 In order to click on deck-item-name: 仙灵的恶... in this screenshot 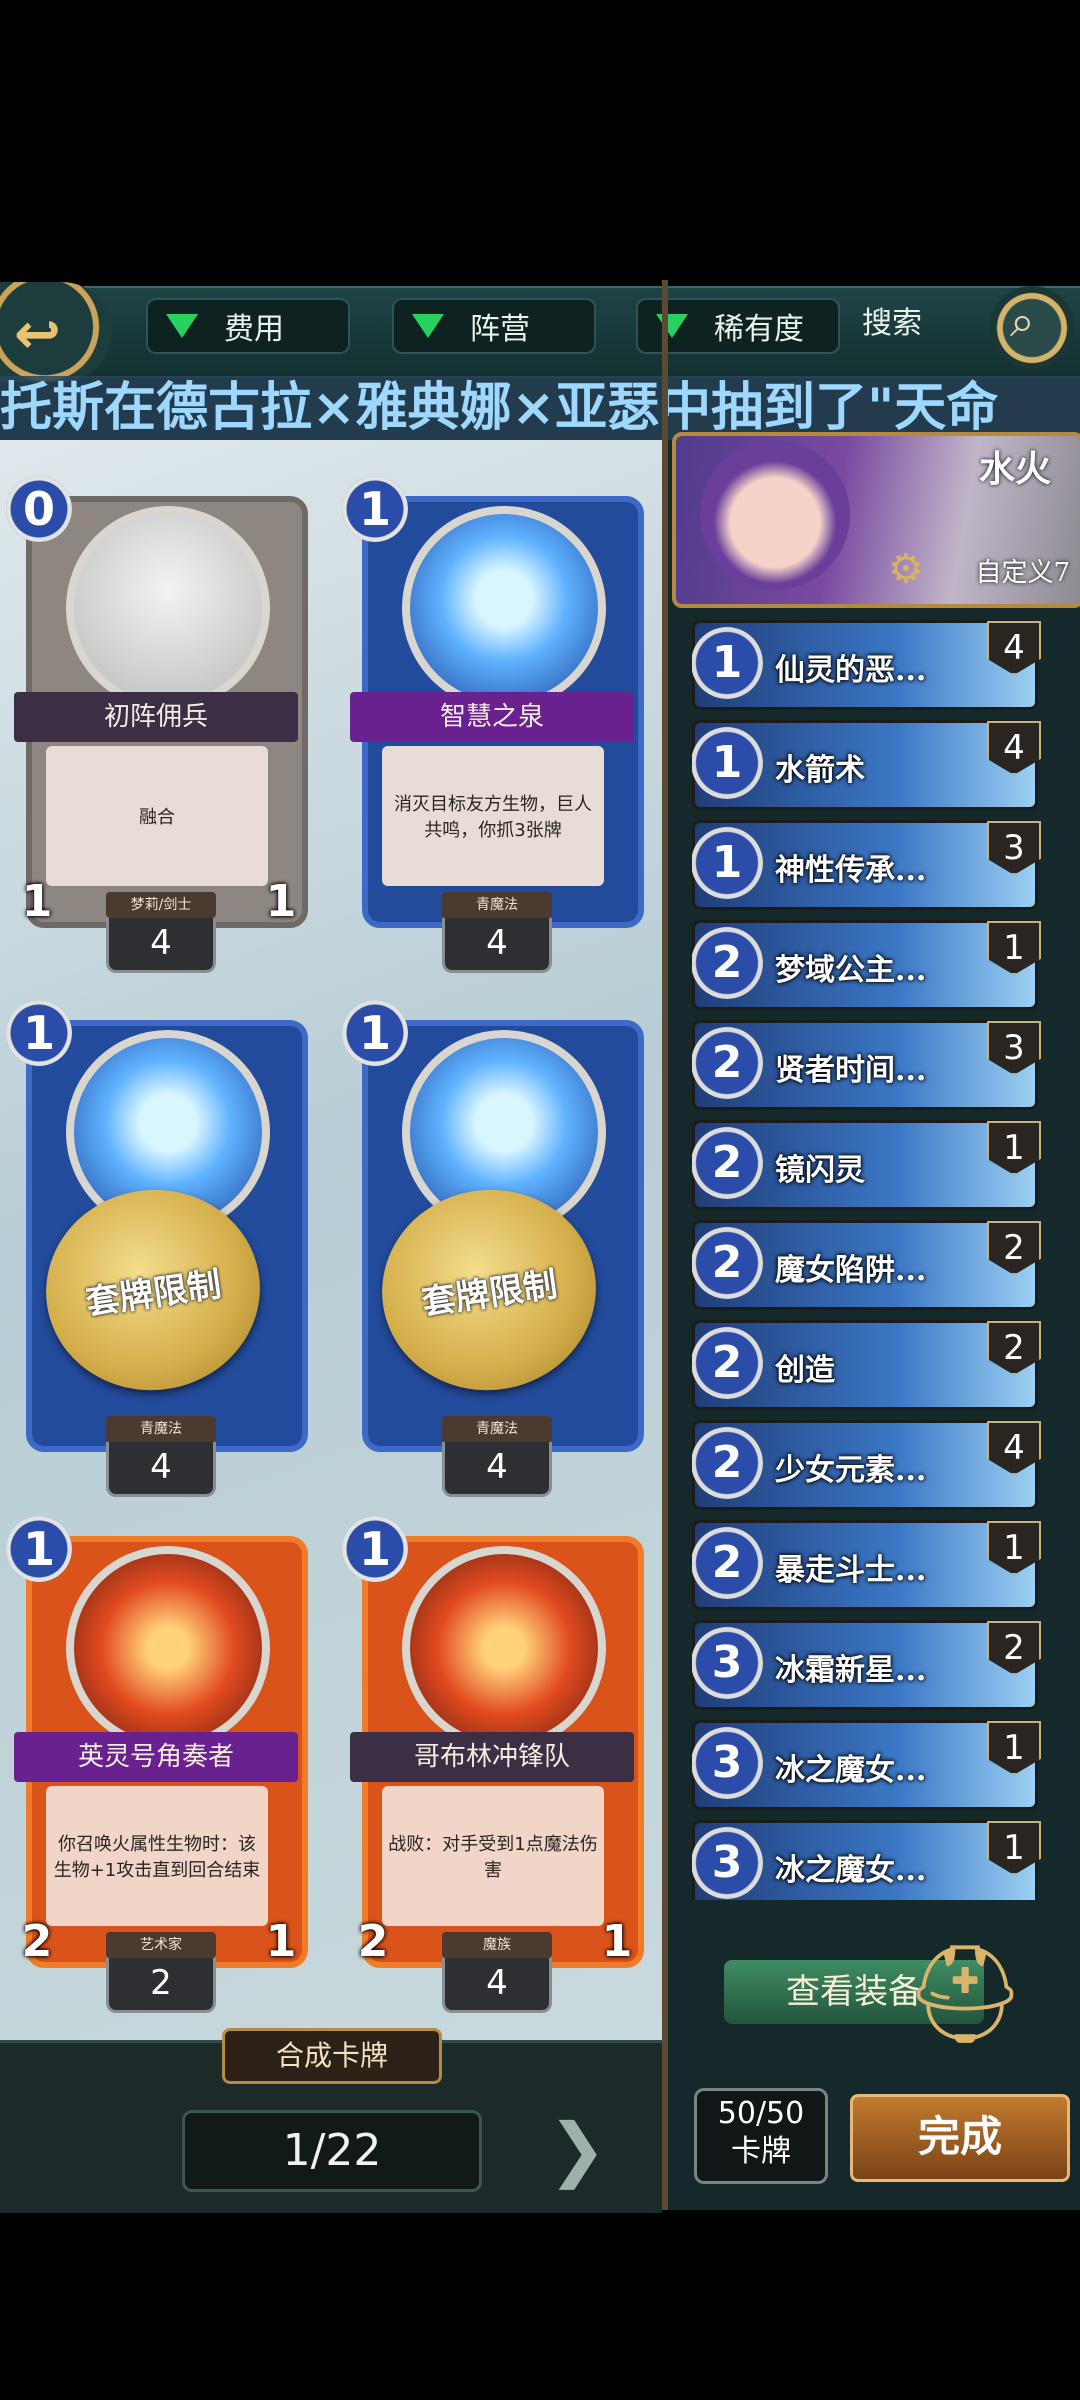, I will do `click(851, 670)`.